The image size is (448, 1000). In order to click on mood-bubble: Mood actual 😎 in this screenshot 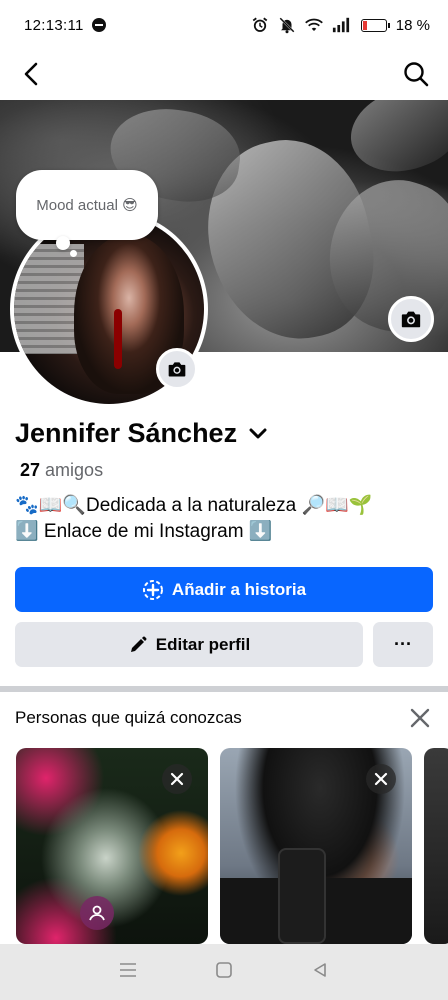, I will do `click(87, 205)`.